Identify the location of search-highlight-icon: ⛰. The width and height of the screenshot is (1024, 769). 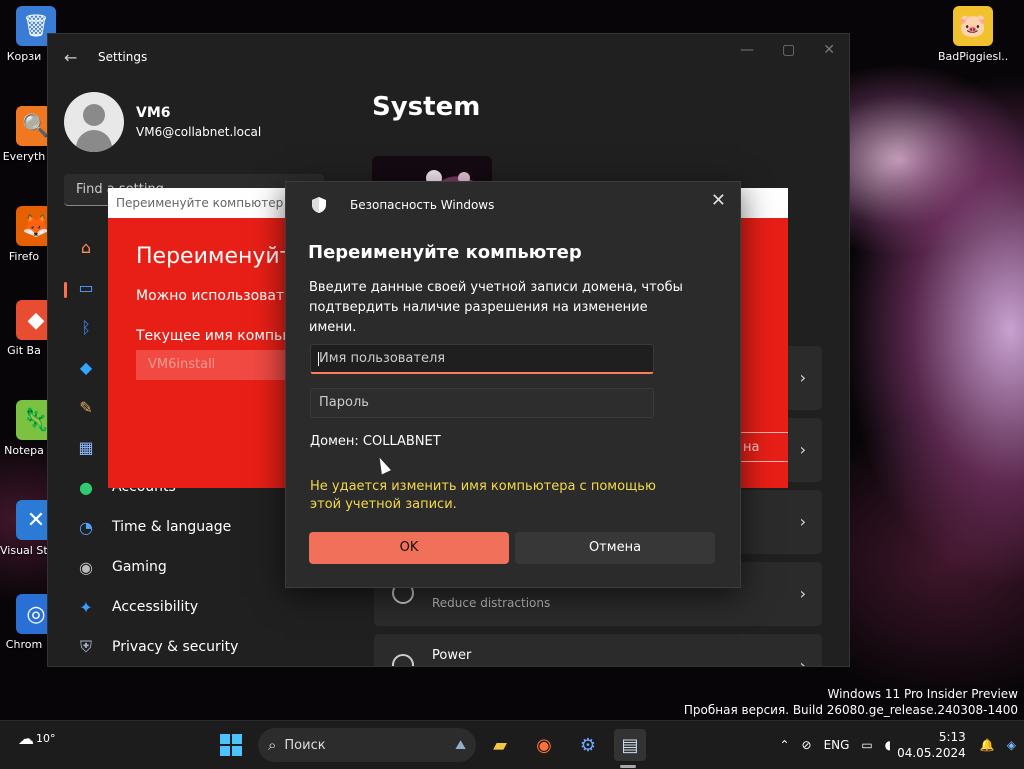
(460, 745).